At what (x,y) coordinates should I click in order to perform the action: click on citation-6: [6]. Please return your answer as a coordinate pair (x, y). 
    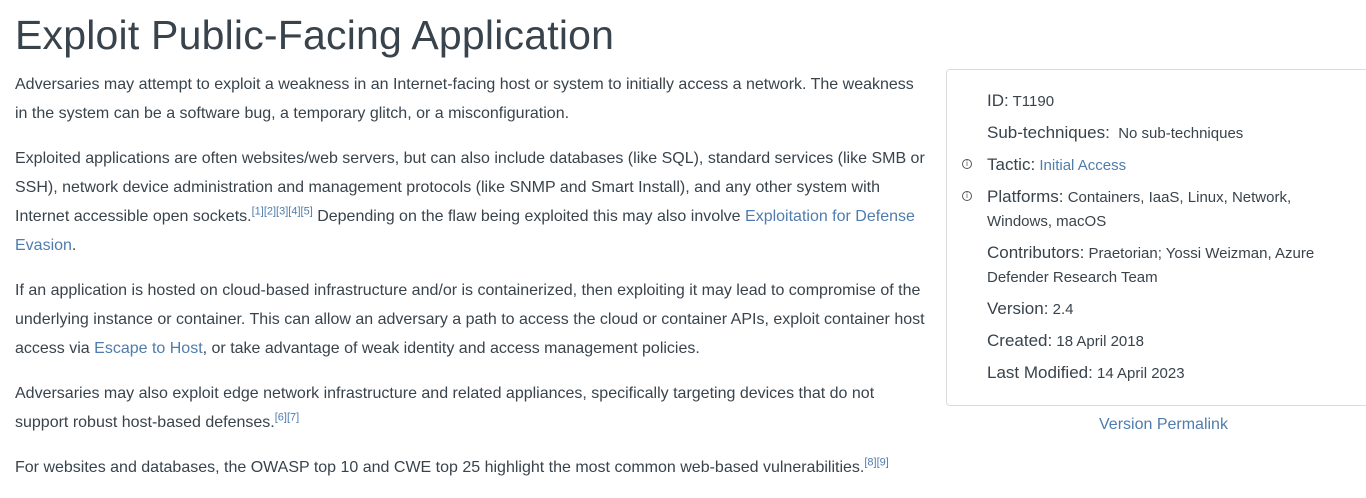
    Looking at the image, I should click on (281, 418).